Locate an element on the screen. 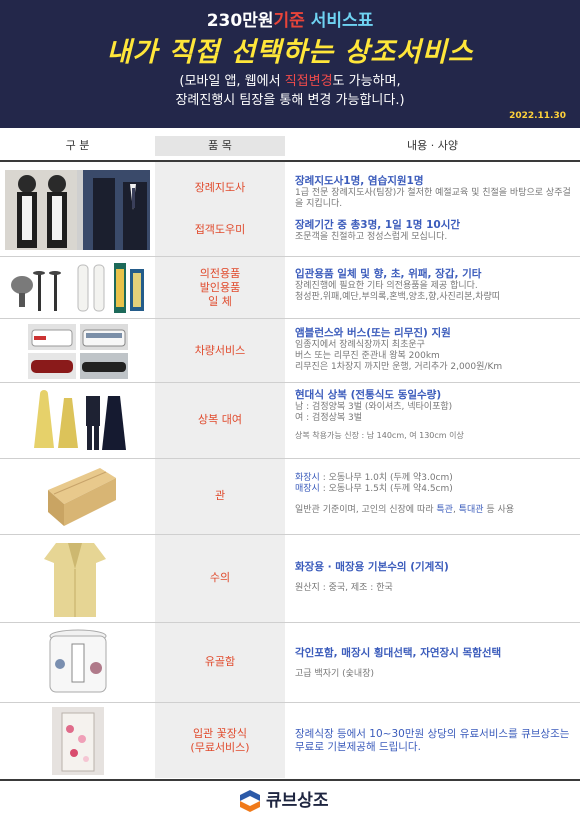 This screenshot has width=580, height=820. item-mourning-clothes: 상복 대여 is located at coordinates (220, 419).